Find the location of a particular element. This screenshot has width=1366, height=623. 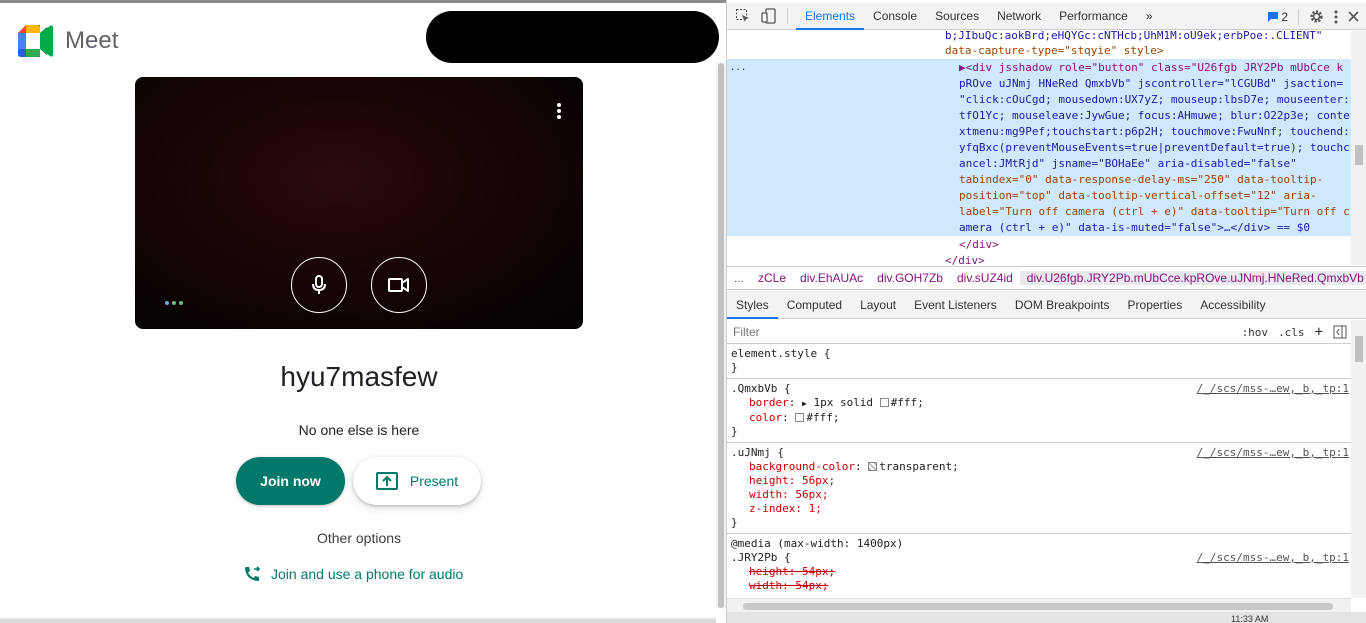

style-property-overridden: height: 54px; is located at coordinates (1039, 572).